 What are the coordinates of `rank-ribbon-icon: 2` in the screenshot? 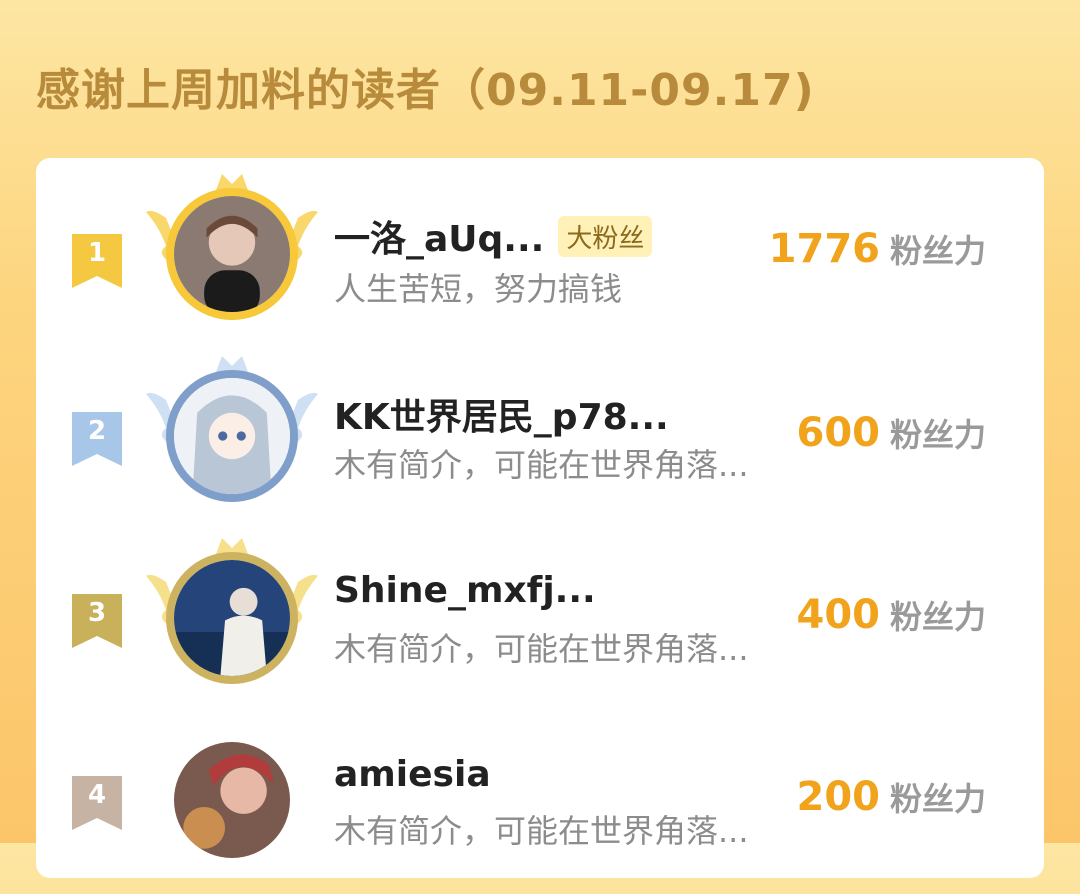 It's located at (97, 439).